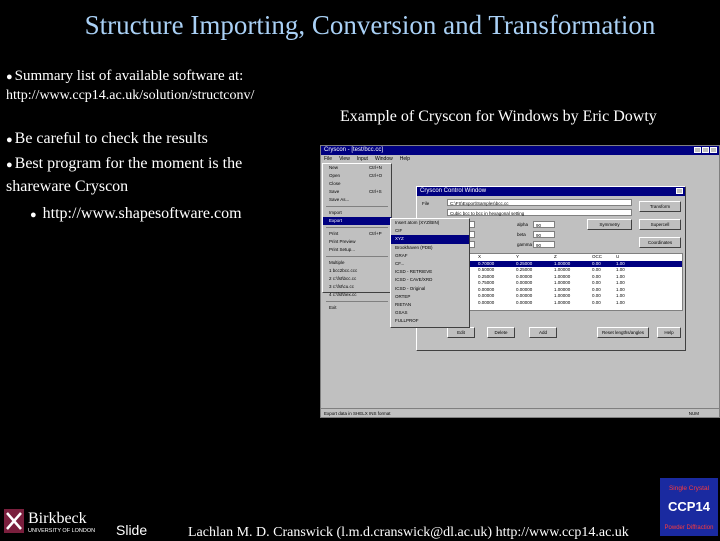  What do you see at coordinates (430, 297) in the screenshot?
I see `export-submenu-item: ORTEP` at bounding box center [430, 297].